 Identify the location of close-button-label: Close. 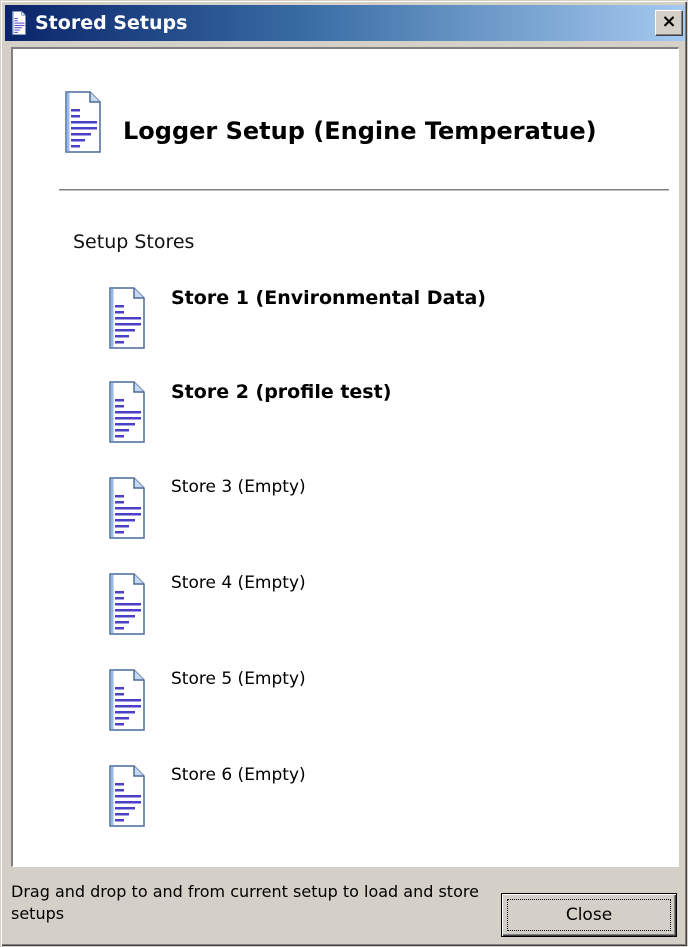
(589, 915).